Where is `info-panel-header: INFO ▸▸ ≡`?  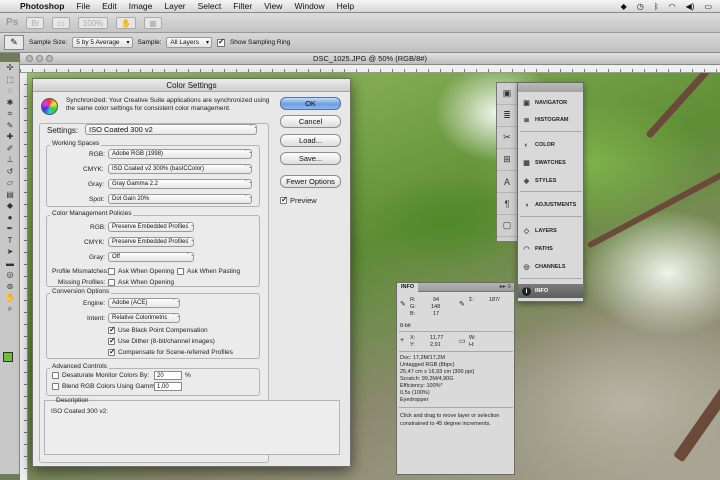
info-panel-header: INFO ▸▸ ≡ is located at coordinates (455, 287).